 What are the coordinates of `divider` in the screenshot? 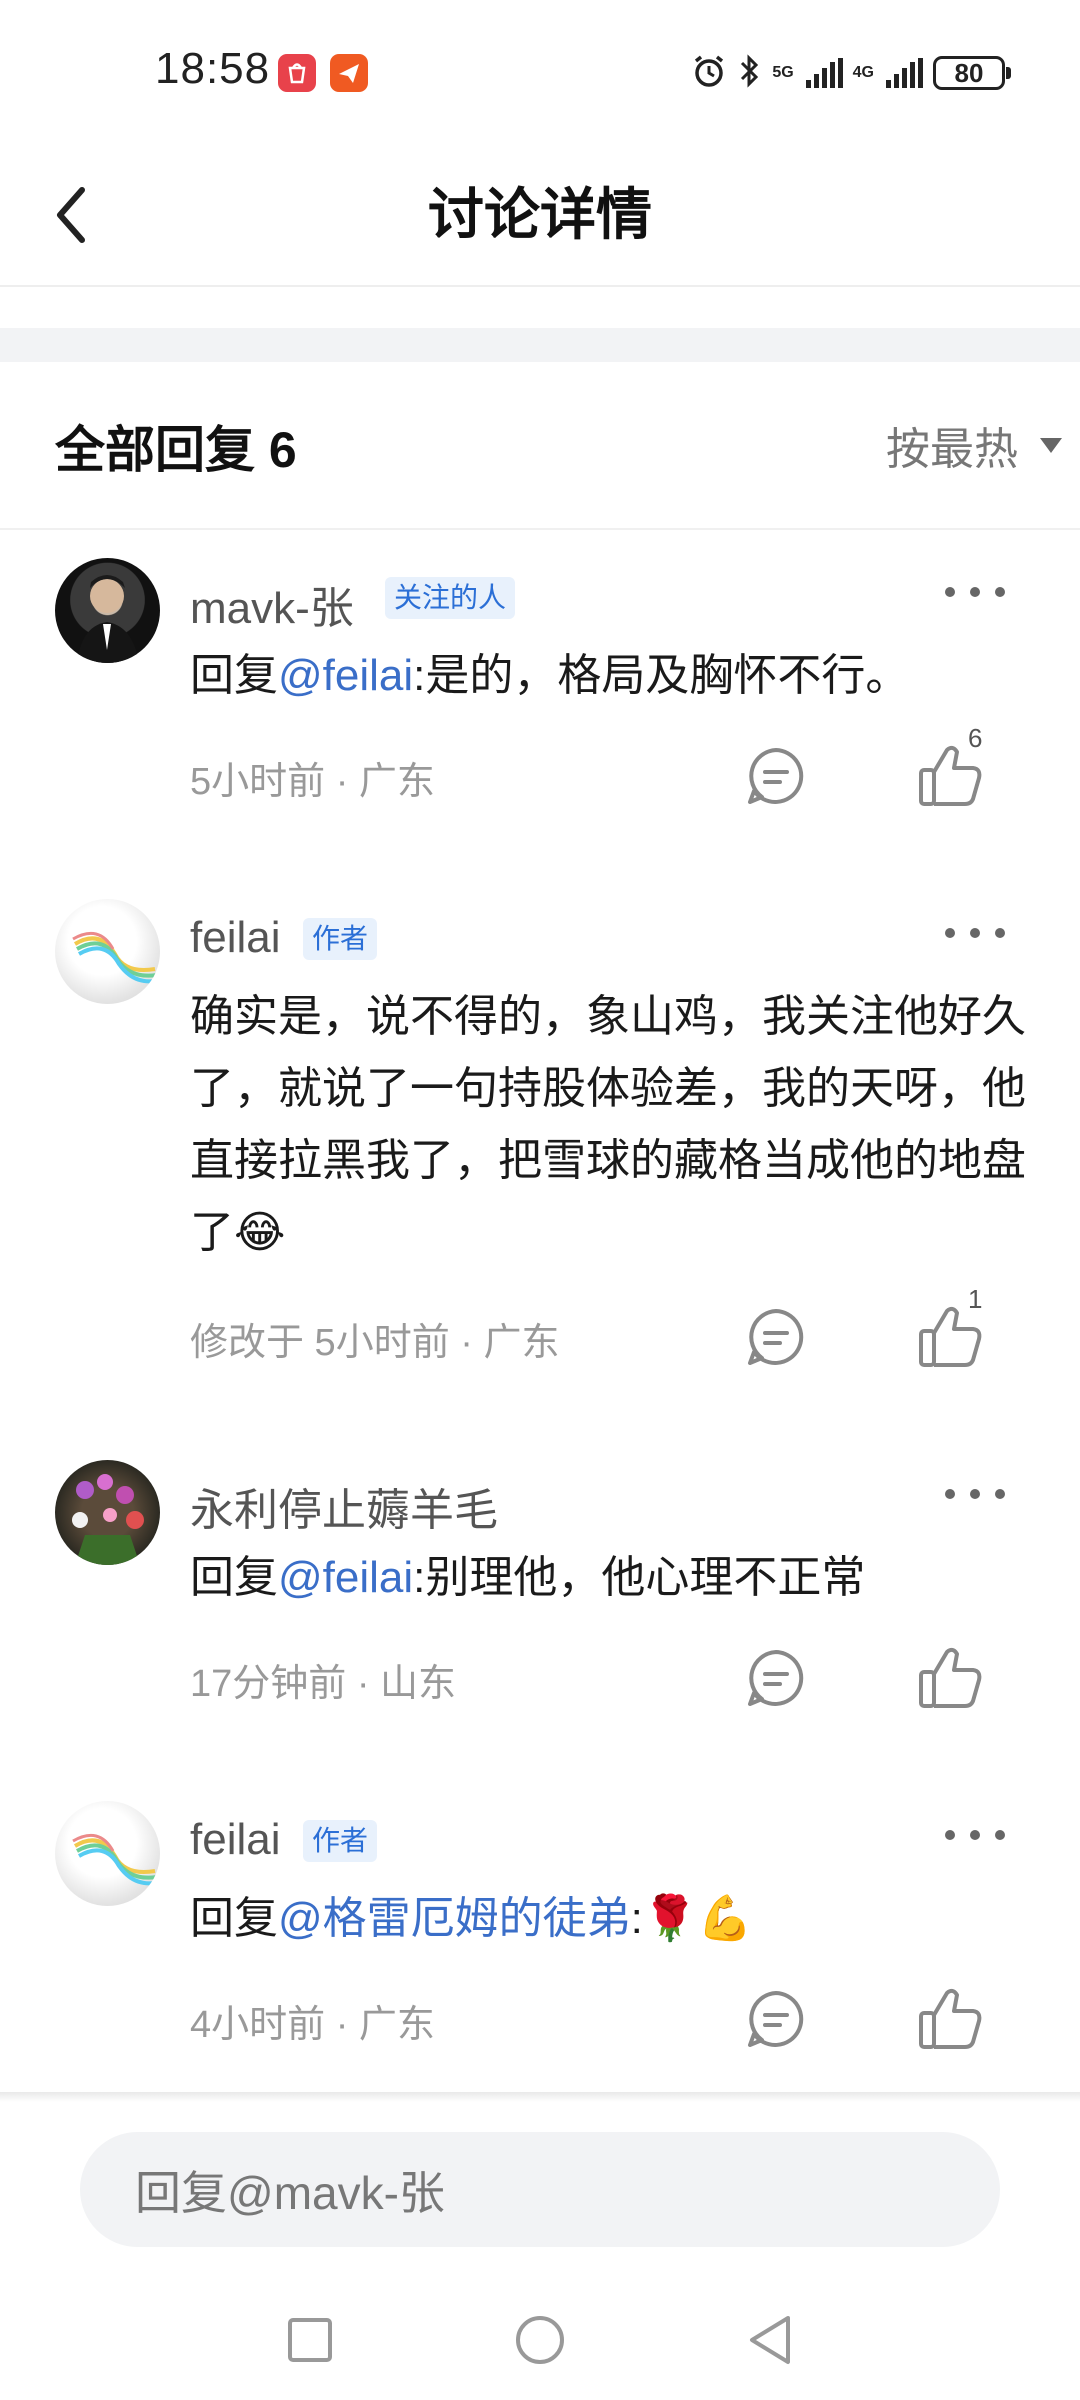 It's located at (540, 529).